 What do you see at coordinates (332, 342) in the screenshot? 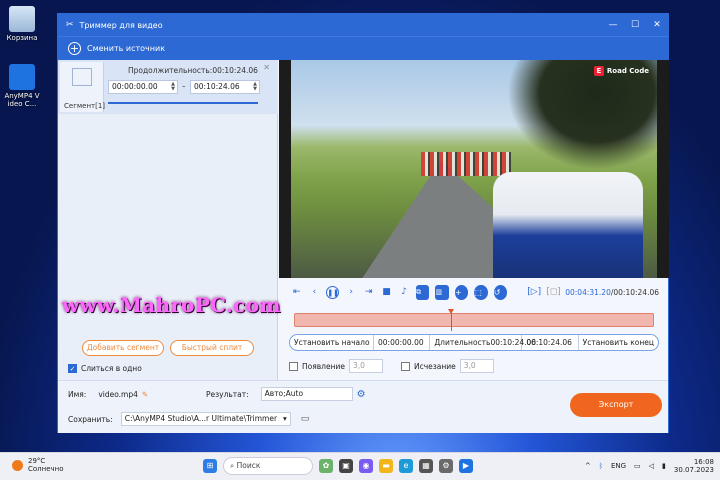
I see `set-start-button: Установить начало` at bounding box center [332, 342].